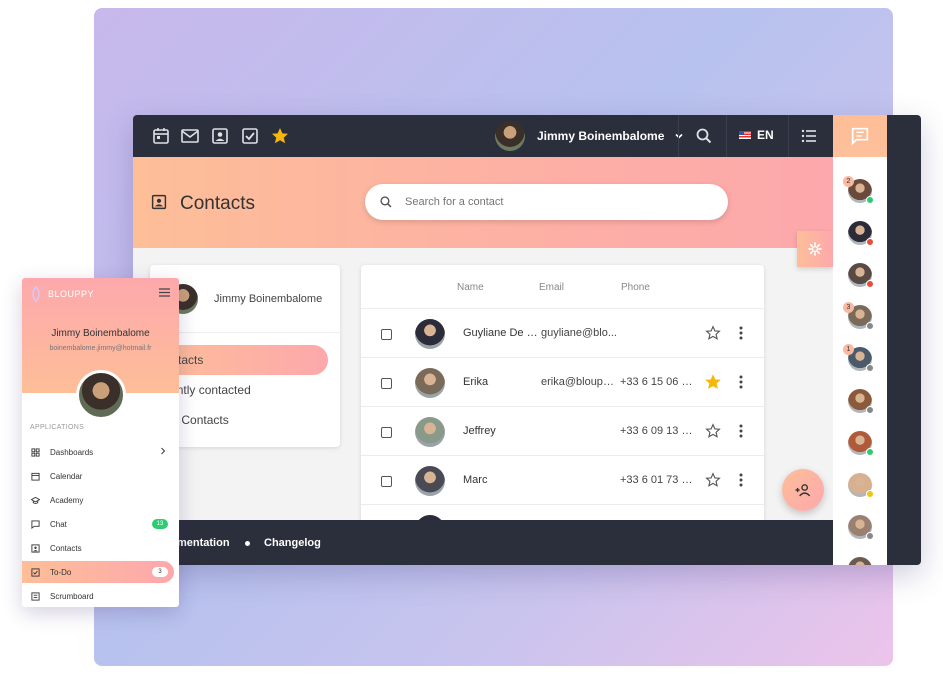 The height and width of the screenshot is (674, 943). Describe the element at coordinates (190, 136) in the screenshot. I see `mail-icon` at that location.